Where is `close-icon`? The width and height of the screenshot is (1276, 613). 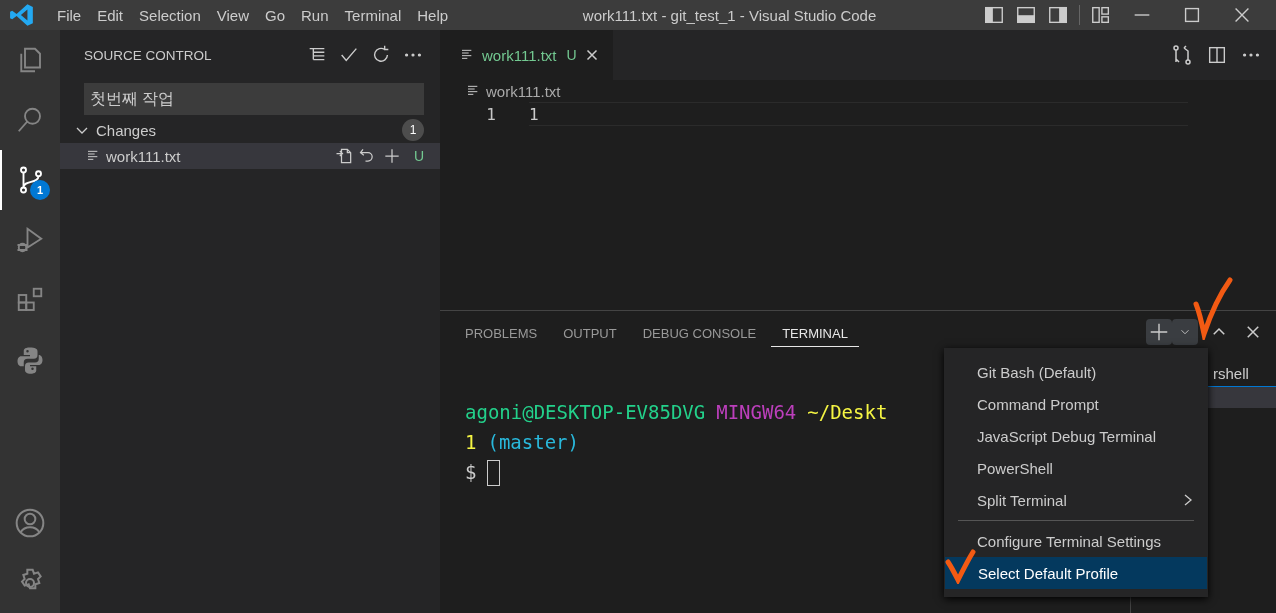 close-icon is located at coordinates (1253, 332).